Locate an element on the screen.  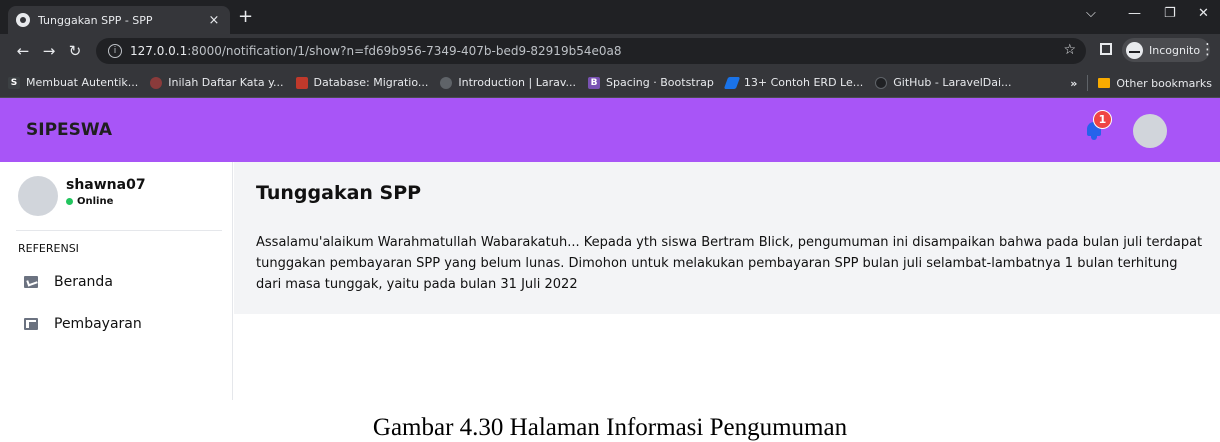
tab-close-icon: × is located at coordinates (214, 20).